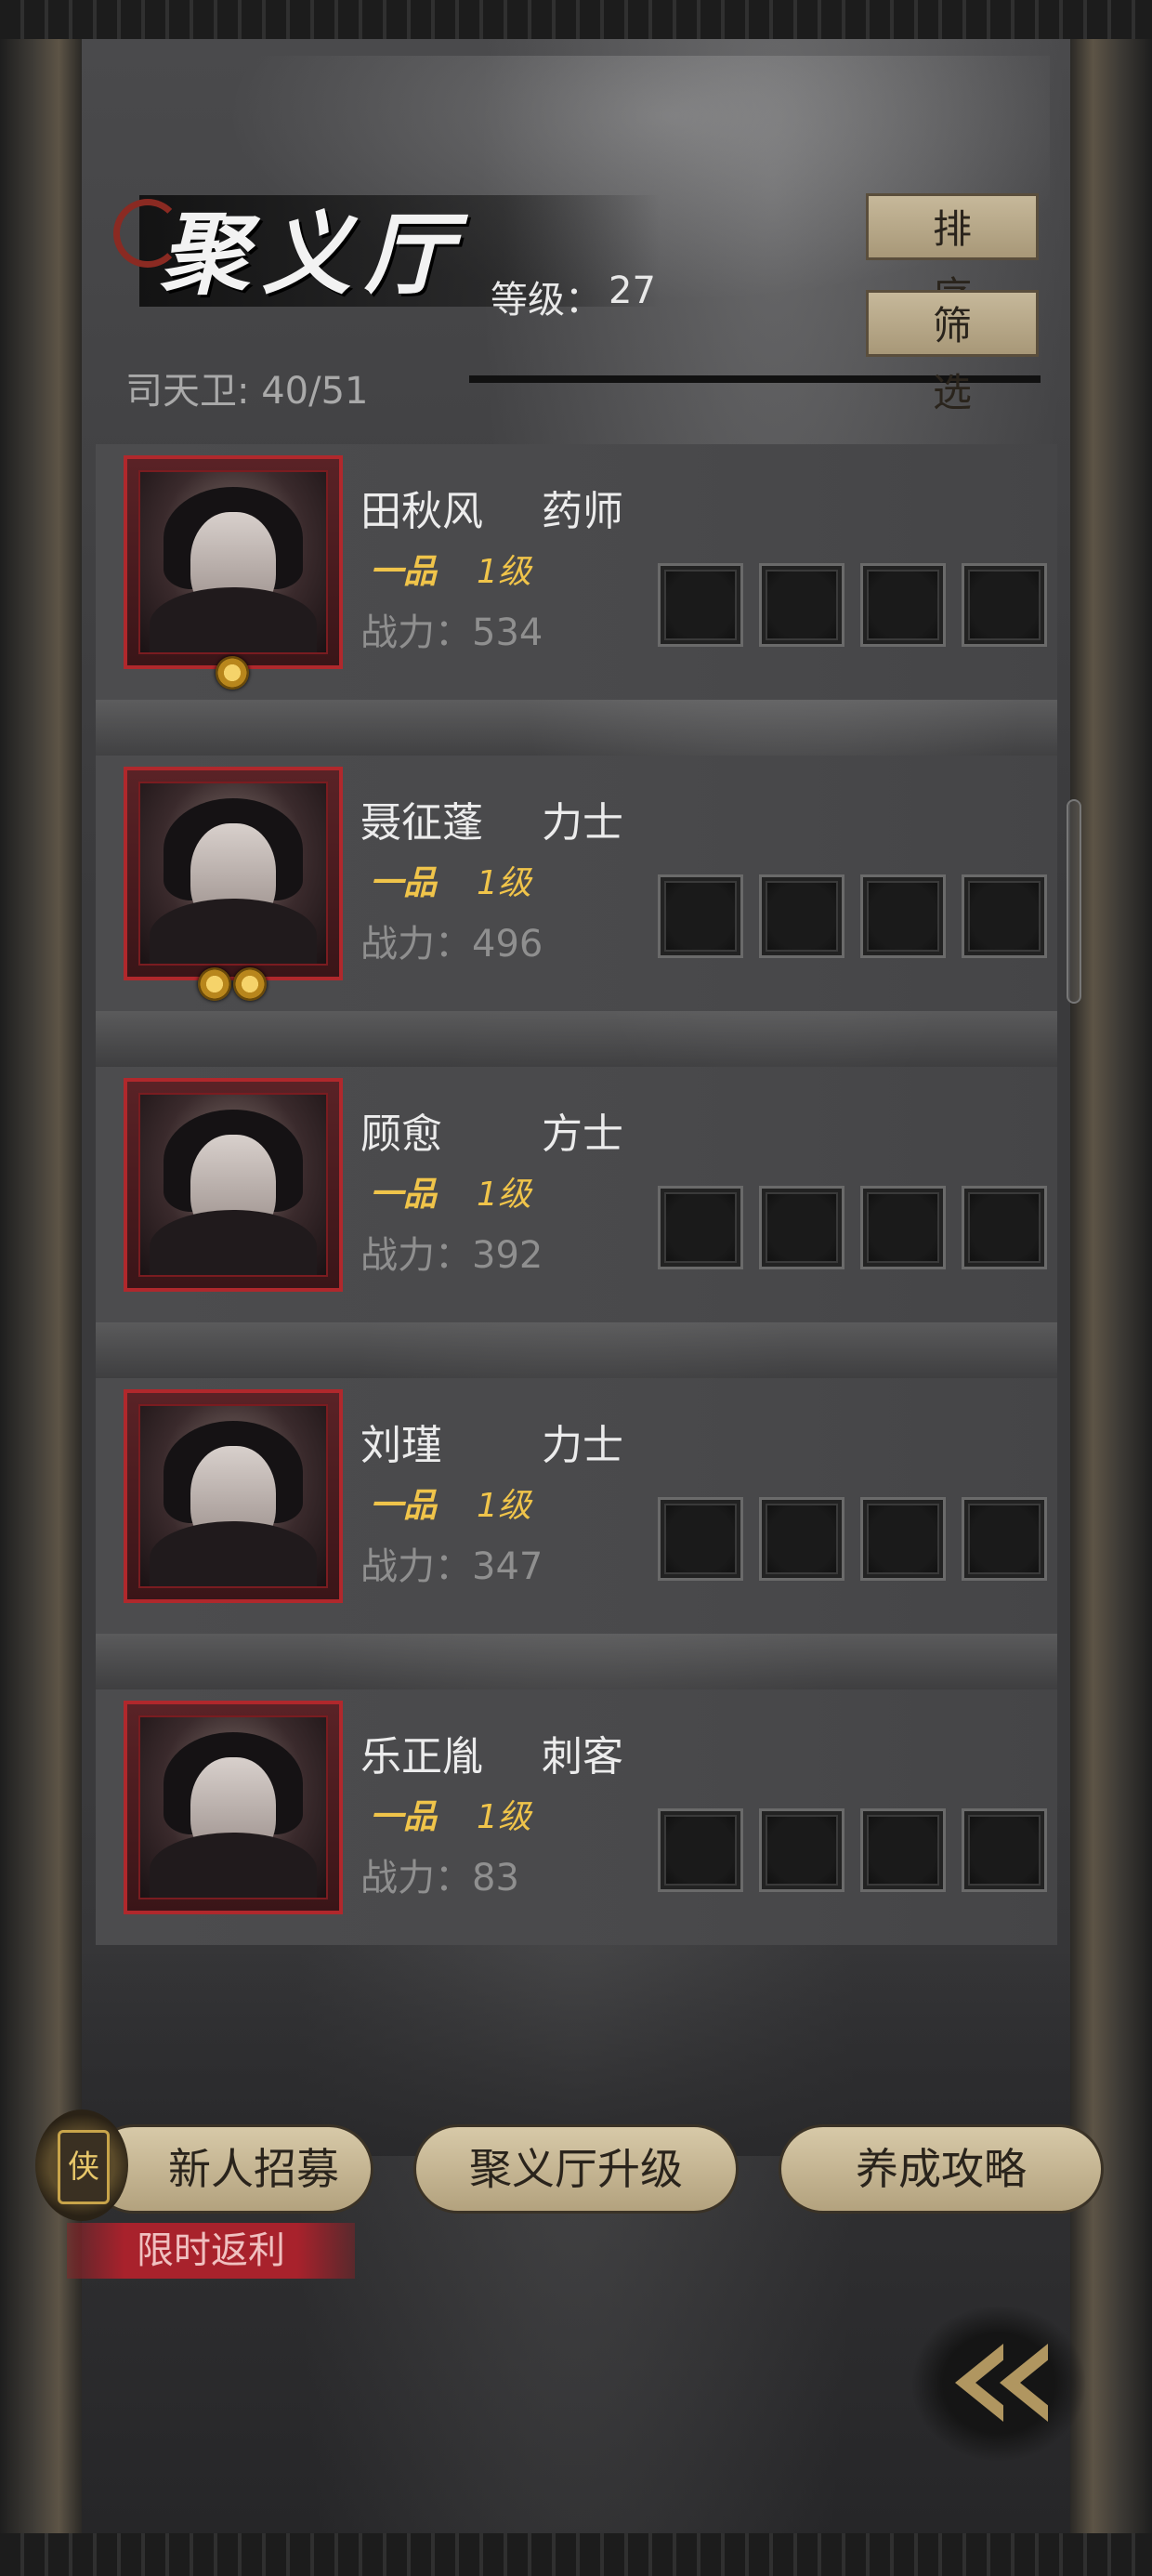 The height and width of the screenshot is (2576, 1152). What do you see at coordinates (582, 511) in the screenshot?
I see `hero-class: 药师` at bounding box center [582, 511].